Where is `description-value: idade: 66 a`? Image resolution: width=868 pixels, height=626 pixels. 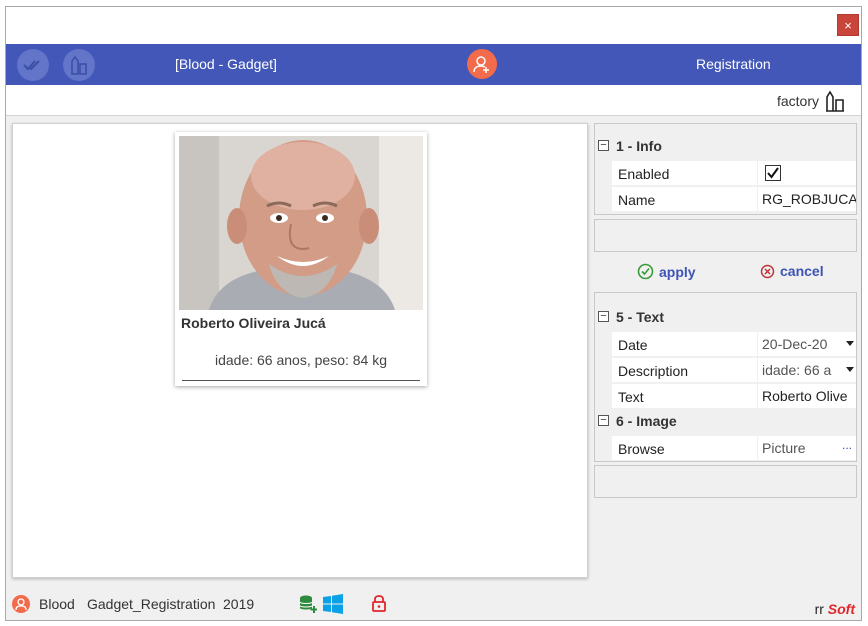 description-value: idade: 66 a is located at coordinates (797, 370).